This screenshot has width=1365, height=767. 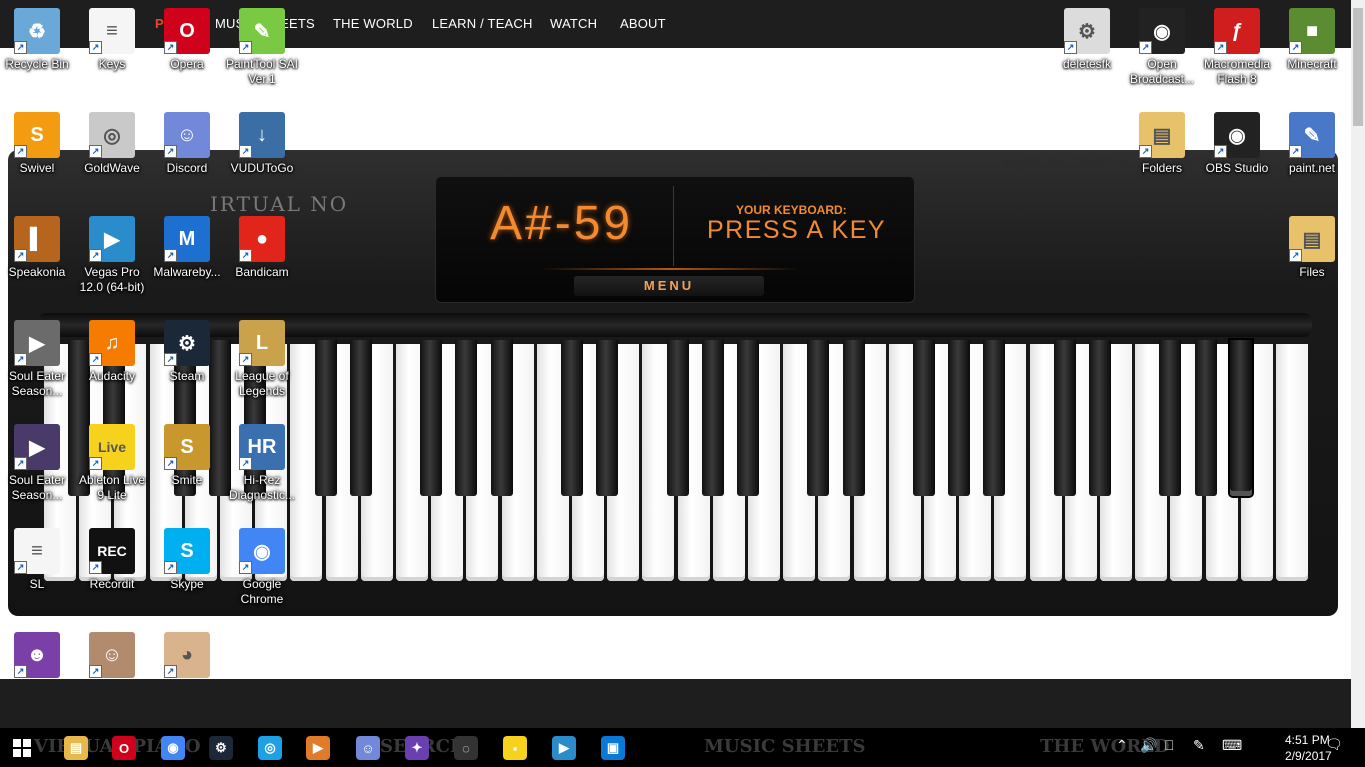 What do you see at coordinates (368, 748) in the screenshot?
I see `discord-icon: ☺` at bounding box center [368, 748].